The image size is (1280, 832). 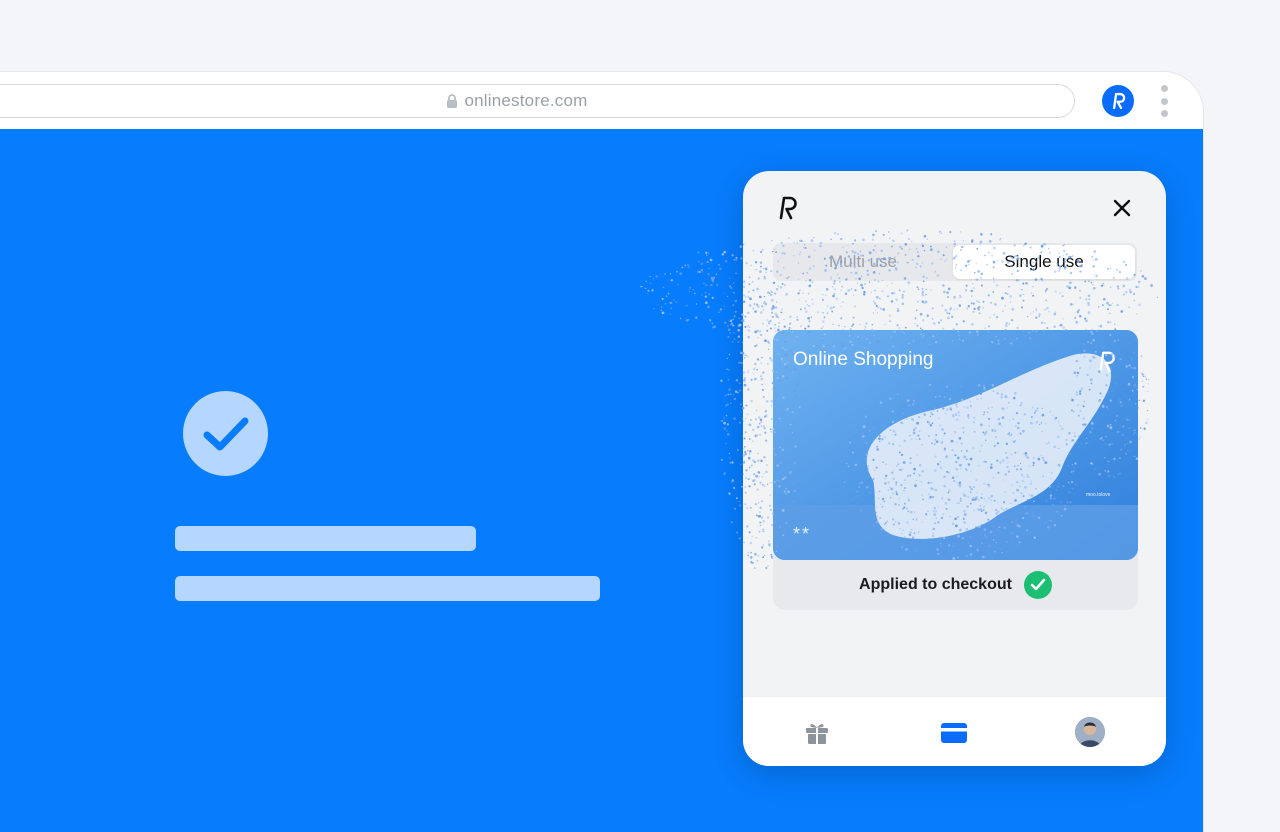 What do you see at coordinates (1098, 495) in the screenshot?
I see `card-tiny-label: moo.tolove` at bounding box center [1098, 495].